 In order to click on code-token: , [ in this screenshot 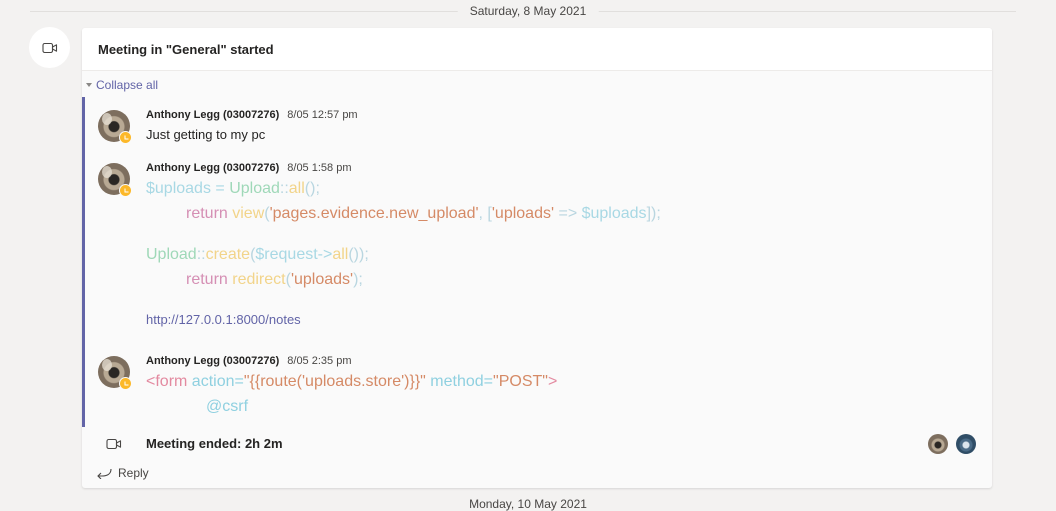, I will do `click(485, 213)`.